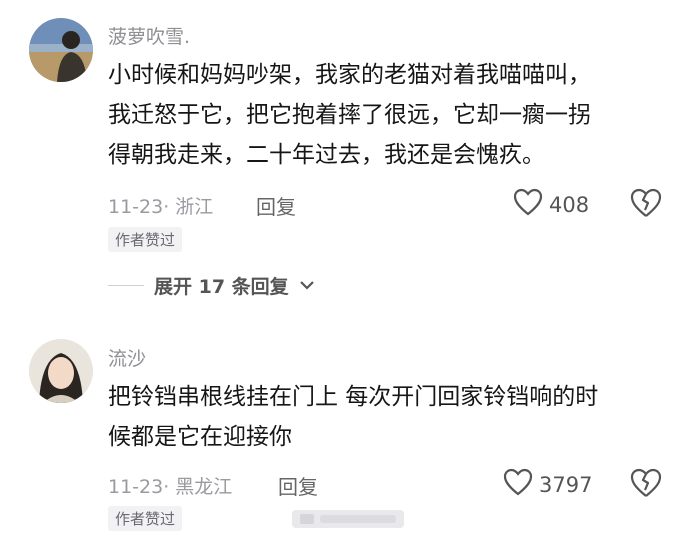 The width and height of the screenshot is (690, 539). Describe the element at coordinates (126, 285) in the screenshot. I see `divider` at that location.